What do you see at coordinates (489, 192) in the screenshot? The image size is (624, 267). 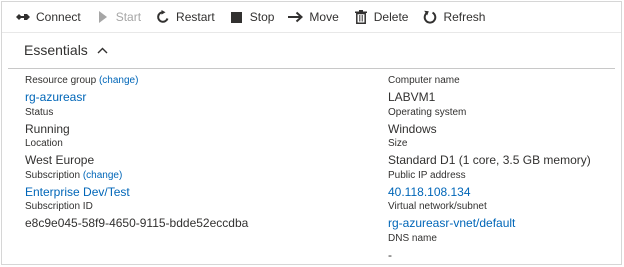 I see `public-ip-link: 40.118.108.134` at bounding box center [489, 192].